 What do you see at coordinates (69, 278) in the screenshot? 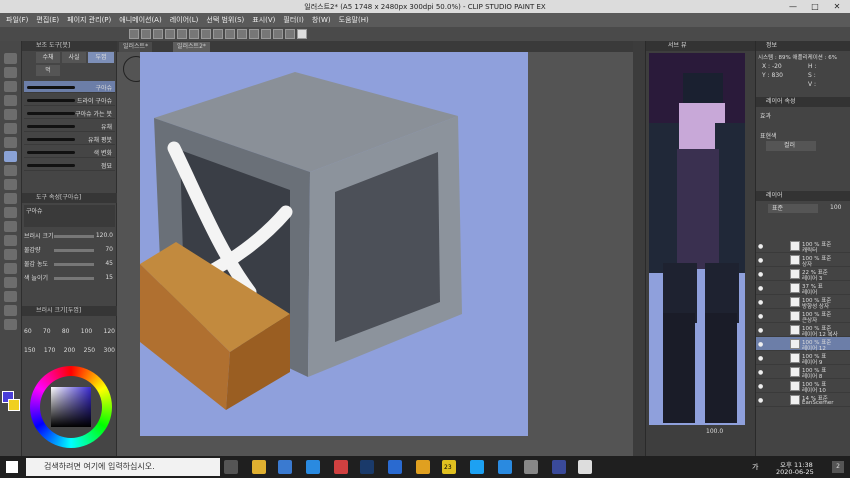
I see `prop-color-stretch: 색 늘이기 15` at bounding box center [69, 278].